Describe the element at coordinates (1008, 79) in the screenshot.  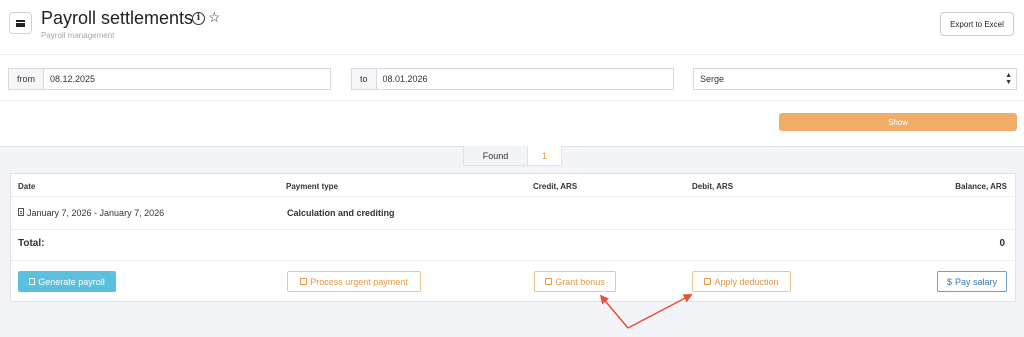
I see `select-caret-icon: ▲ ▼` at that location.